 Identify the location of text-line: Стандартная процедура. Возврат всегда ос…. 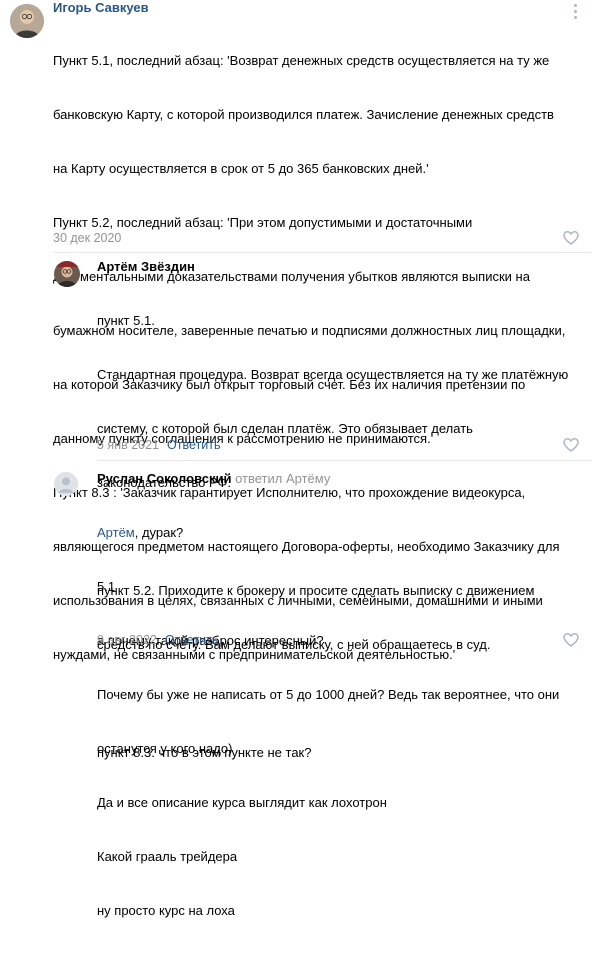
(333, 374).